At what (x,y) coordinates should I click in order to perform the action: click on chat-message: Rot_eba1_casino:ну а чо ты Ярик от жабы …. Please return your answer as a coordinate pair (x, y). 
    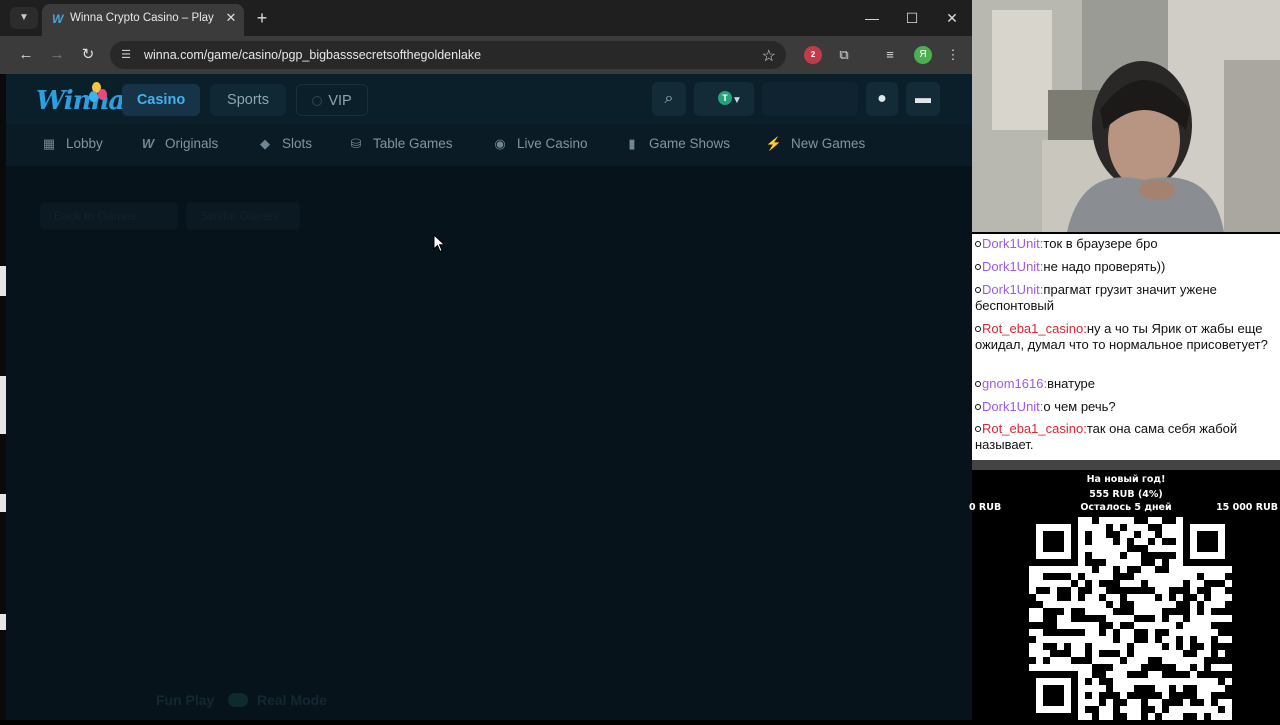
    Looking at the image, I should click on (1121, 336).